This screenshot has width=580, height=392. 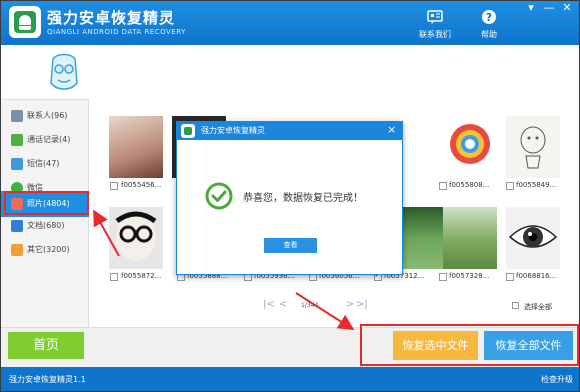 What do you see at coordinates (289, 131) in the screenshot?
I see `dialog-header: 强力安卓恢复精灵 ×` at bounding box center [289, 131].